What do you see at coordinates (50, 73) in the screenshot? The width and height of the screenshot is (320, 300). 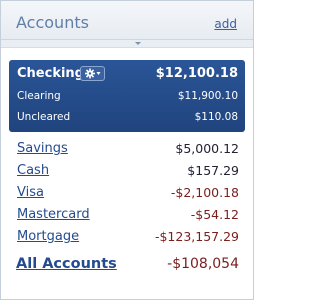 I see `selected-account-name: Checking` at bounding box center [50, 73].